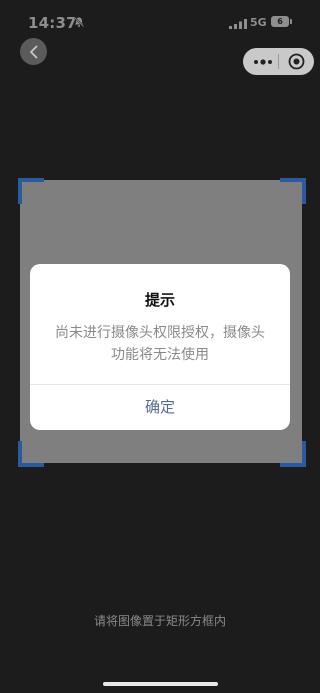 The height and width of the screenshot is (693, 320). Describe the element at coordinates (238, 24) in the screenshot. I see `signal-icon` at that location.